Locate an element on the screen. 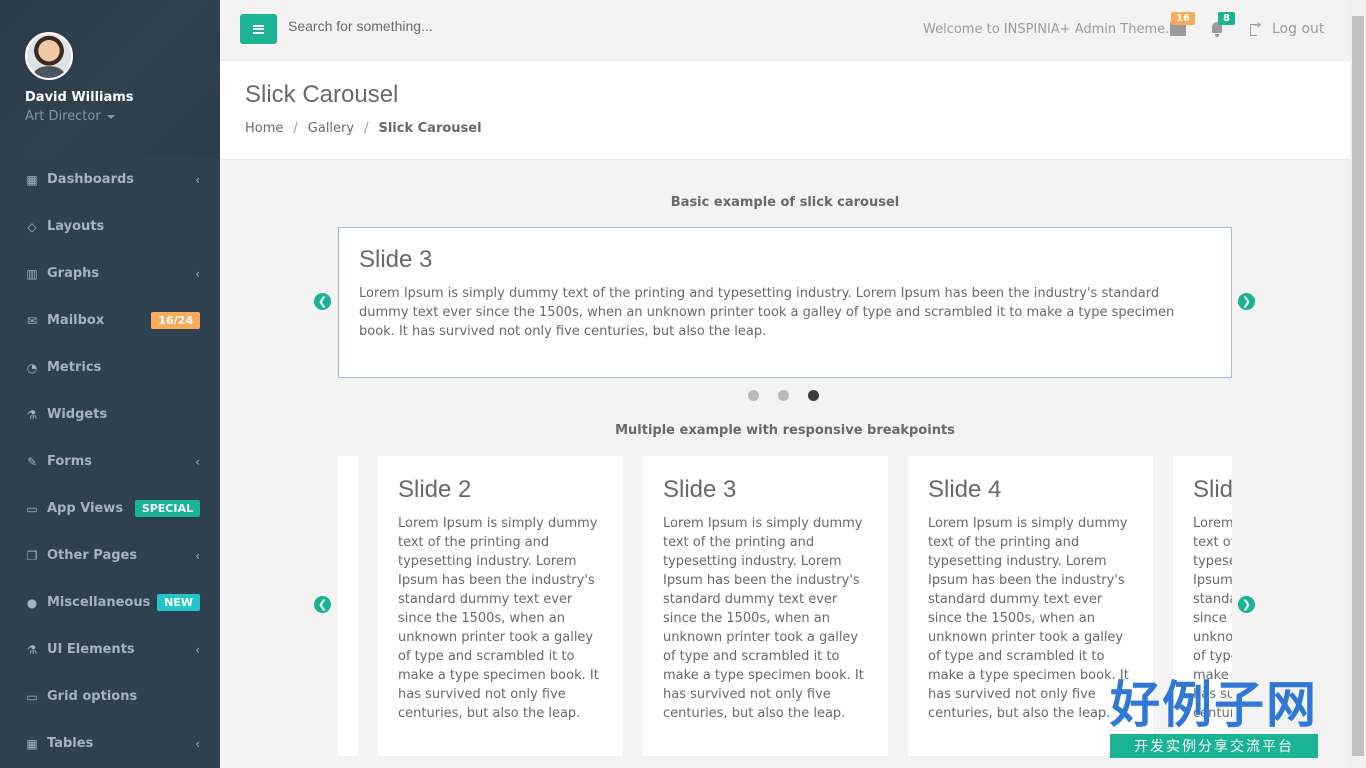 The height and width of the screenshot is (768, 1366). th-large-icon: ▦ is located at coordinates (32, 179).